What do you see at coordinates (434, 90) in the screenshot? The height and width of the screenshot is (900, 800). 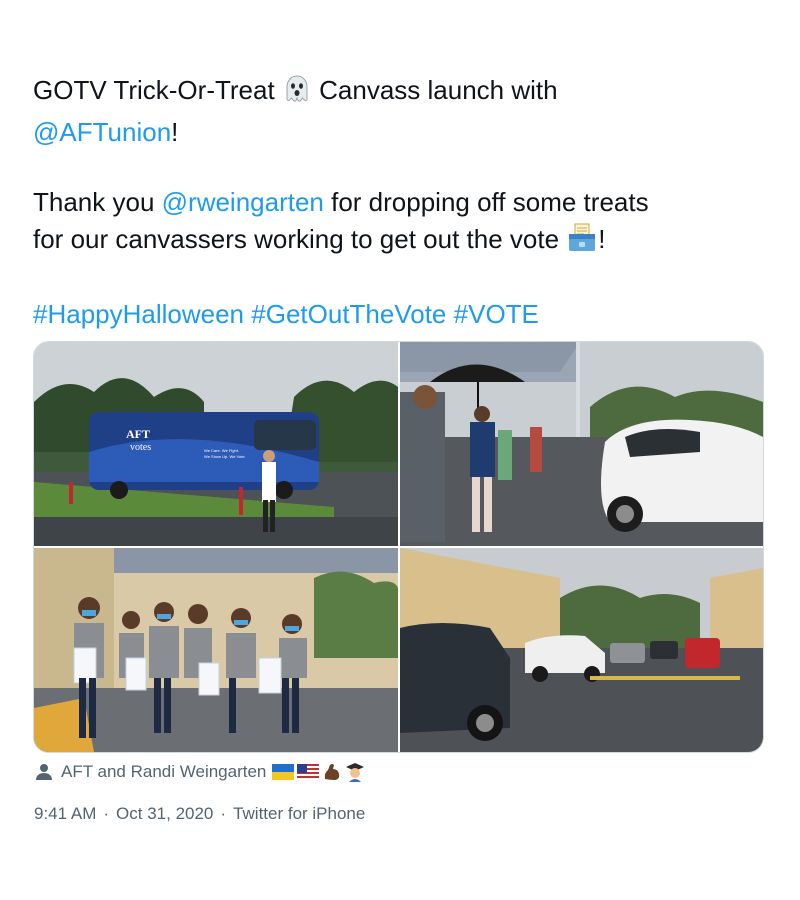 I see `tweet-text-segment: Canvass launch with` at bounding box center [434, 90].